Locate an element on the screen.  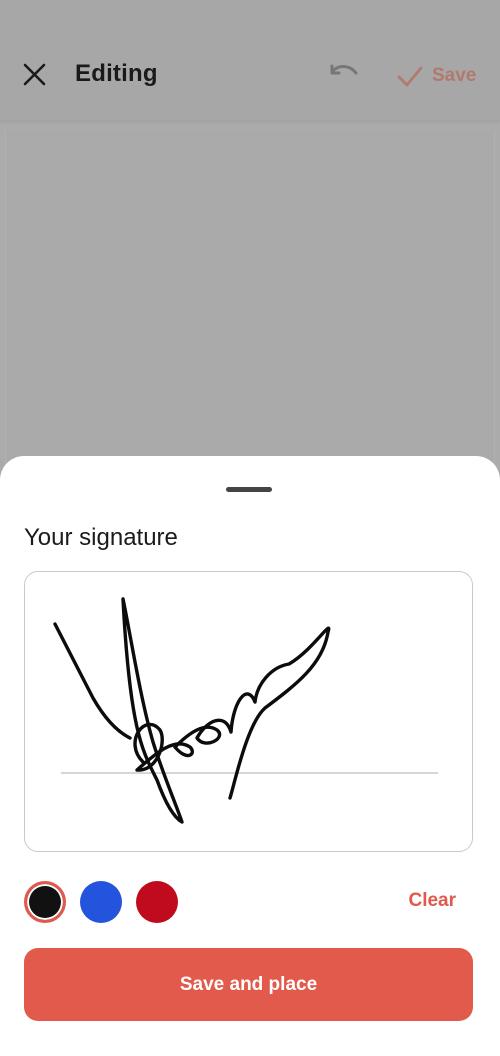
undo-icon is located at coordinates (344, 69).